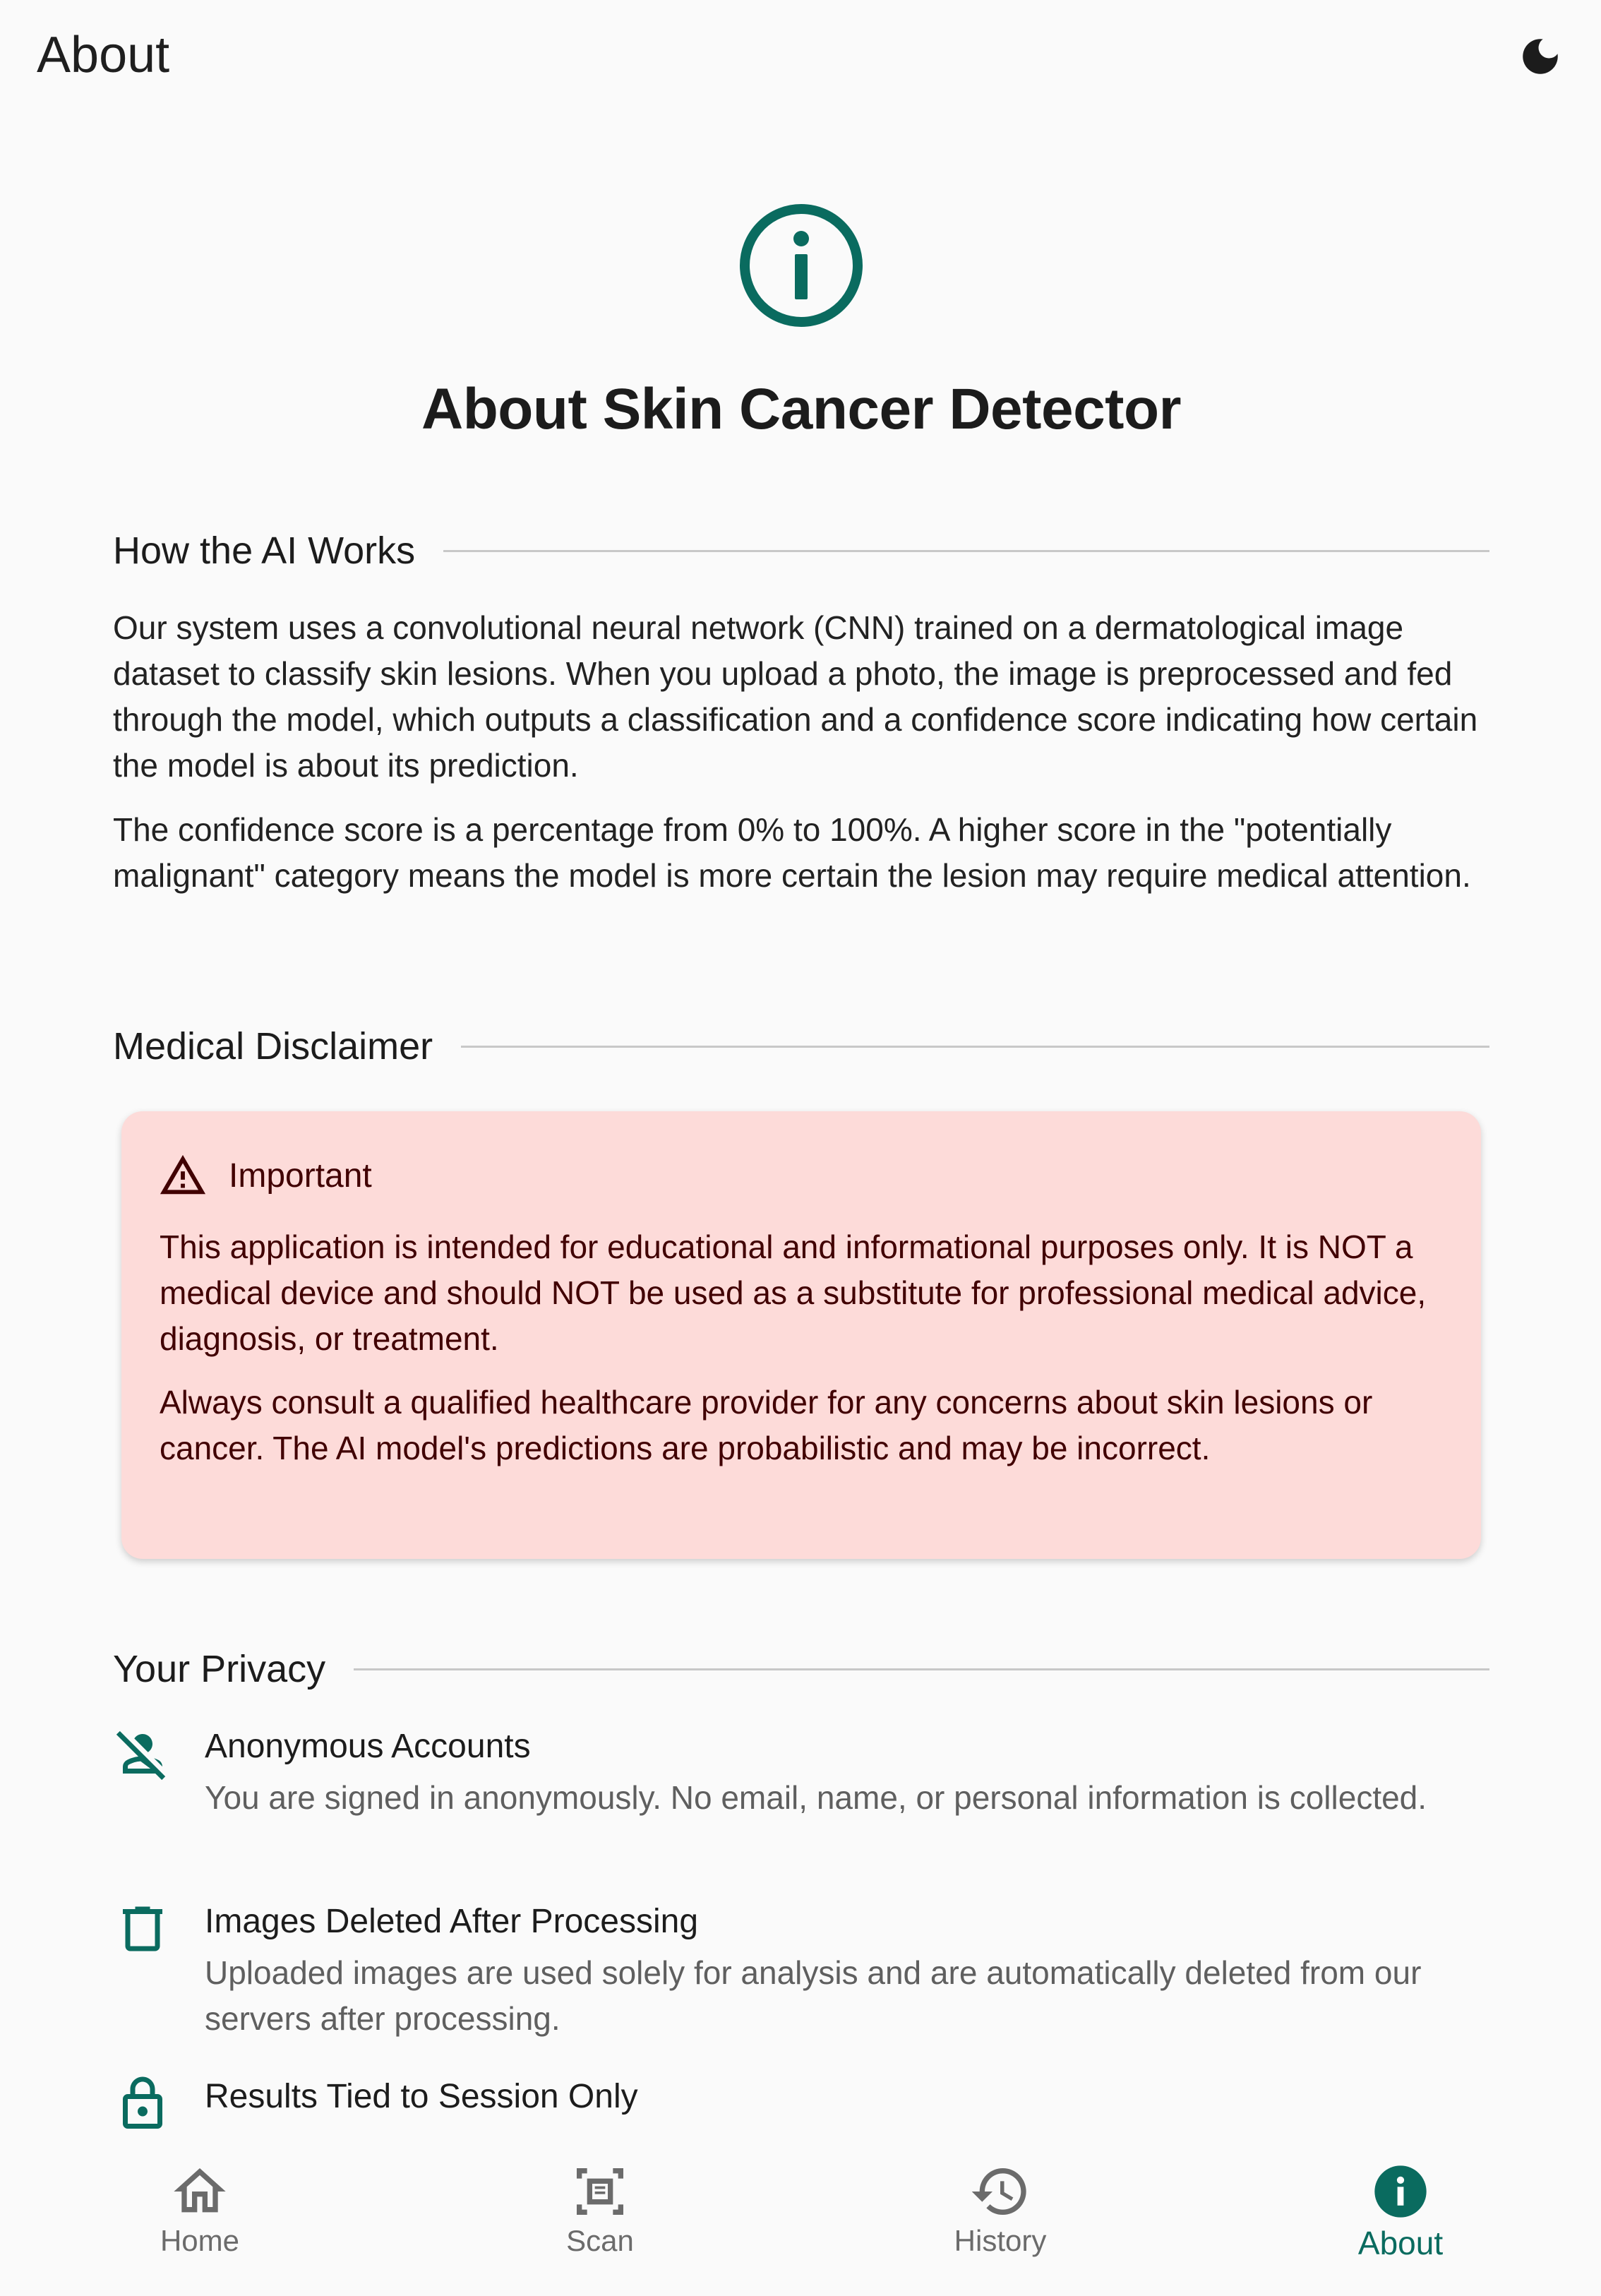  What do you see at coordinates (142, 2102) in the screenshot?
I see `lock-icon` at bounding box center [142, 2102].